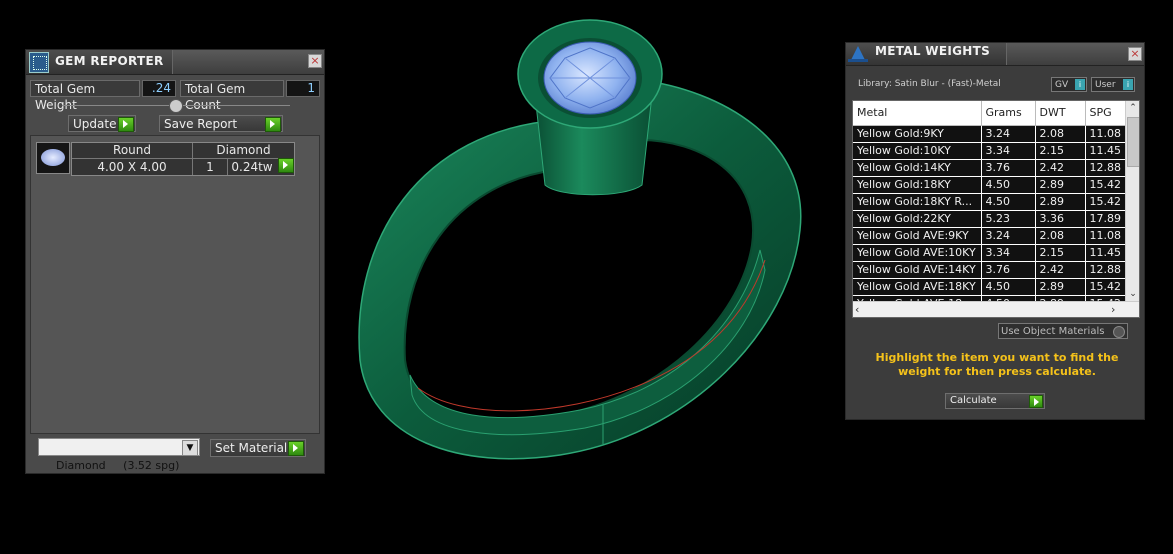 Image resolution: width=1173 pixels, height=554 pixels. What do you see at coordinates (175, 284) in the screenshot?
I see `gem-list-area: Round Diamond 4.00 X 4.00 1 0.24tw` at bounding box center [175, 284].